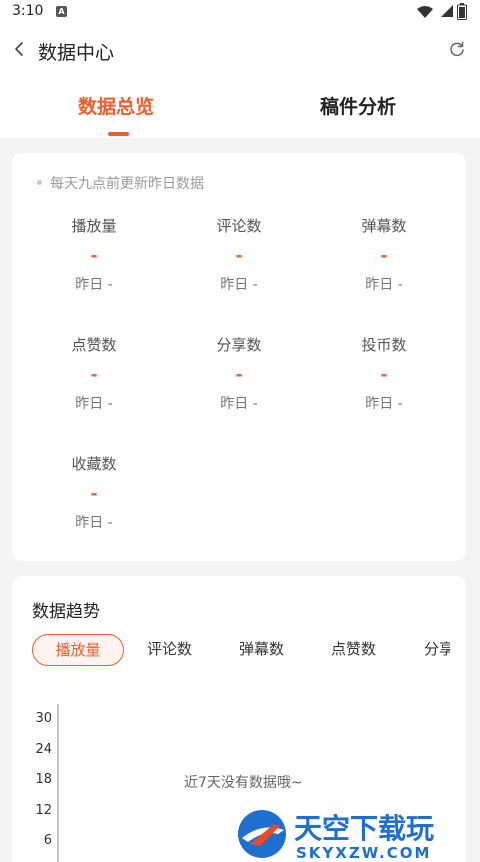  What do you see at coordinates (462, 11) in the screenshot?
I see `battery-icon` at bounding box center [462, 11].